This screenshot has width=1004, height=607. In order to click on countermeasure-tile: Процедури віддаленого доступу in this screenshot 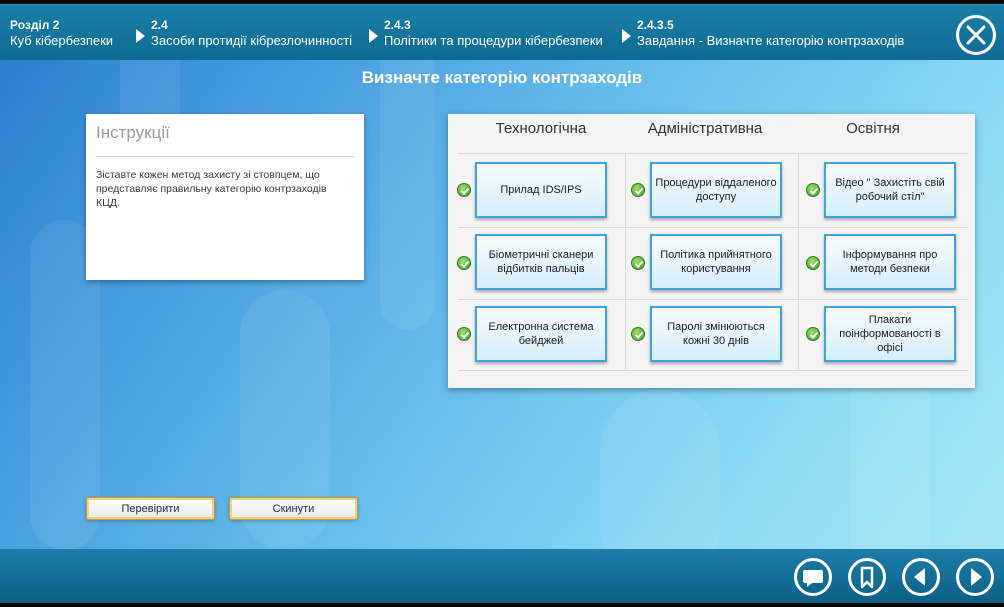, I will do `click(716, 190)`.